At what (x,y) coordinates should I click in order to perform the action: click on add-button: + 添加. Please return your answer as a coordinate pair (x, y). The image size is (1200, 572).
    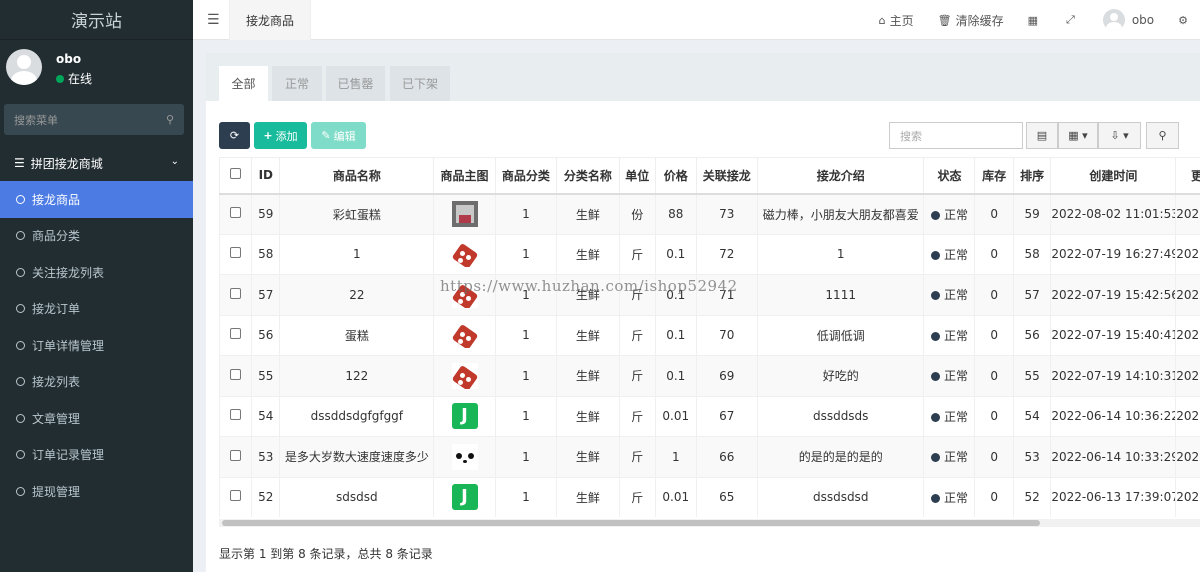
    Looking at the image, I should click on (280, 135).